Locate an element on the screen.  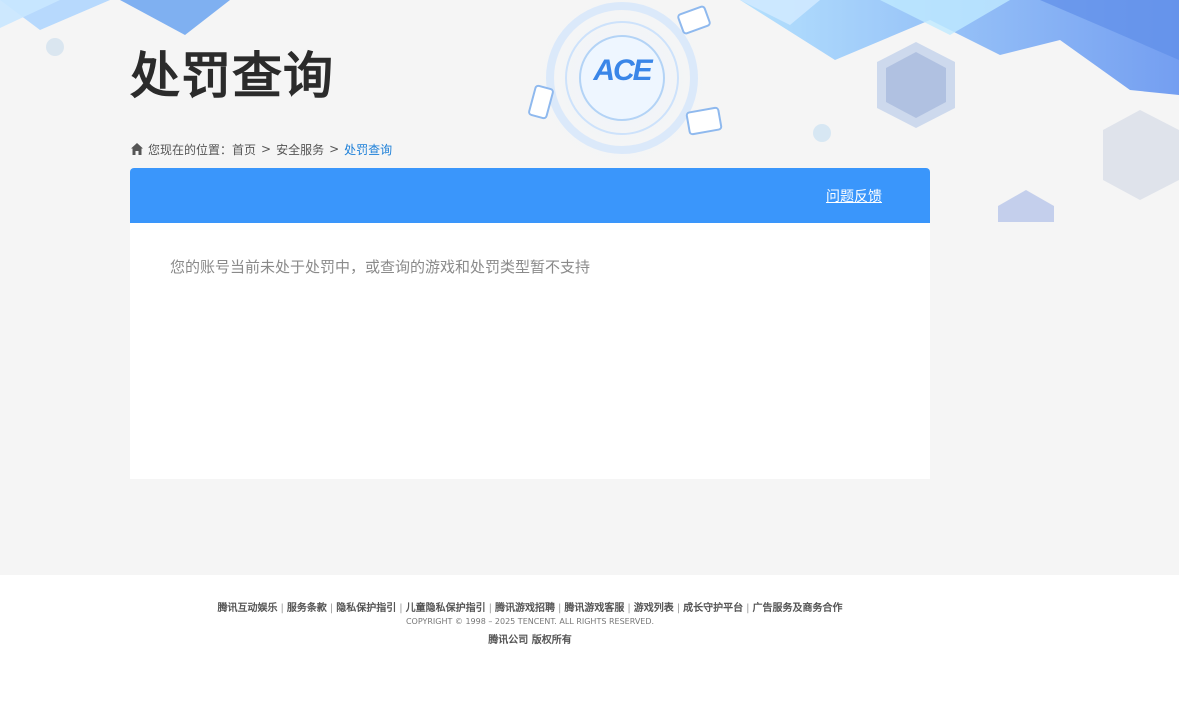
footer-link-support: 腾讯游戏客服 is located at coordinates (594, 608).